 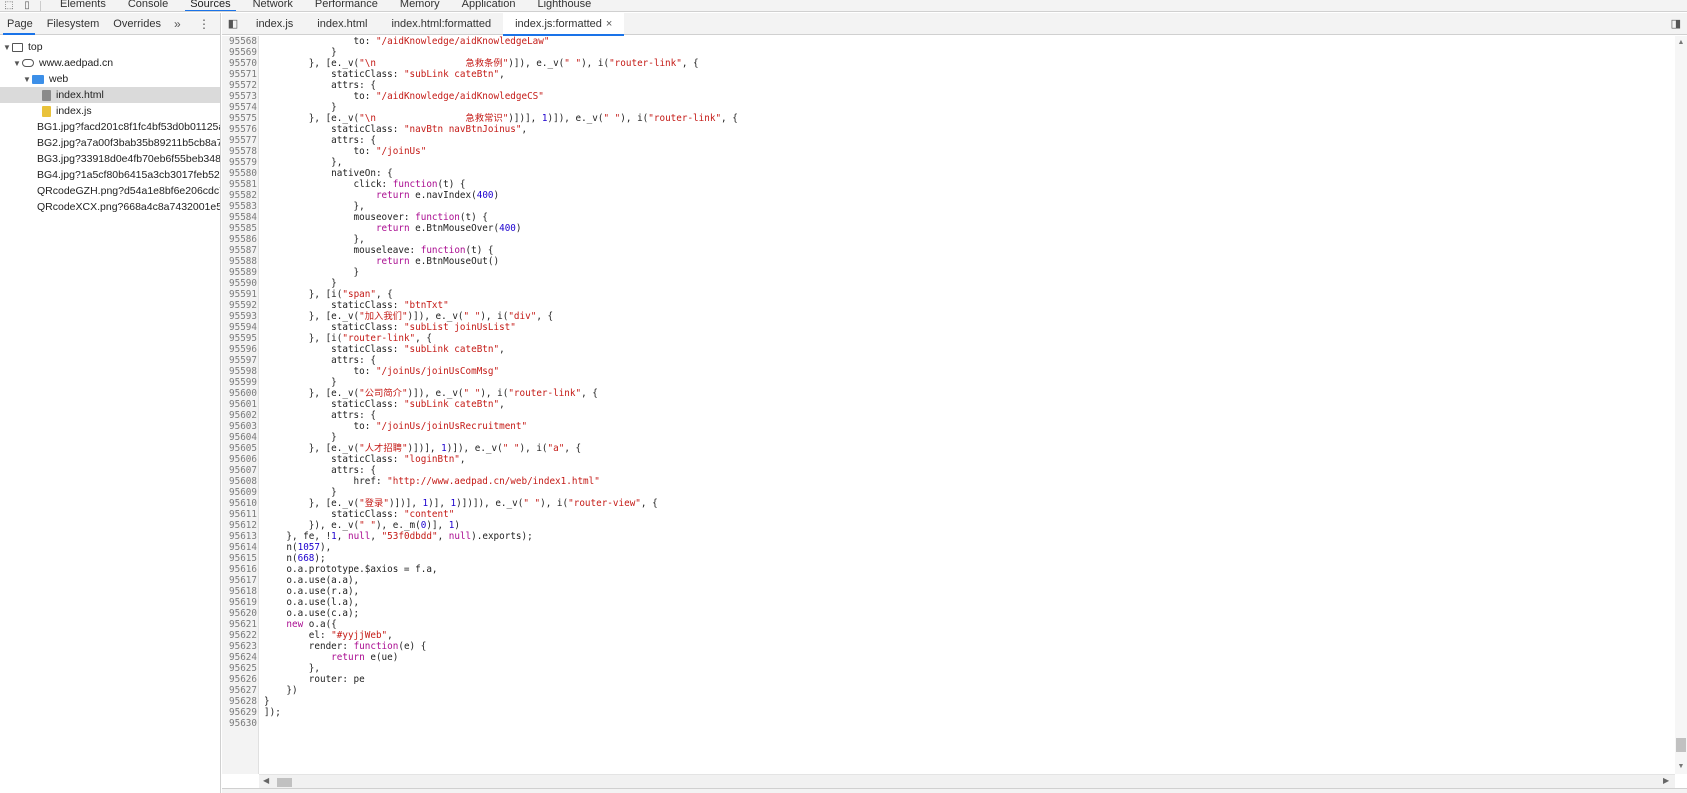 I want to click on line-number: 95620, so click(x=239, y=613).